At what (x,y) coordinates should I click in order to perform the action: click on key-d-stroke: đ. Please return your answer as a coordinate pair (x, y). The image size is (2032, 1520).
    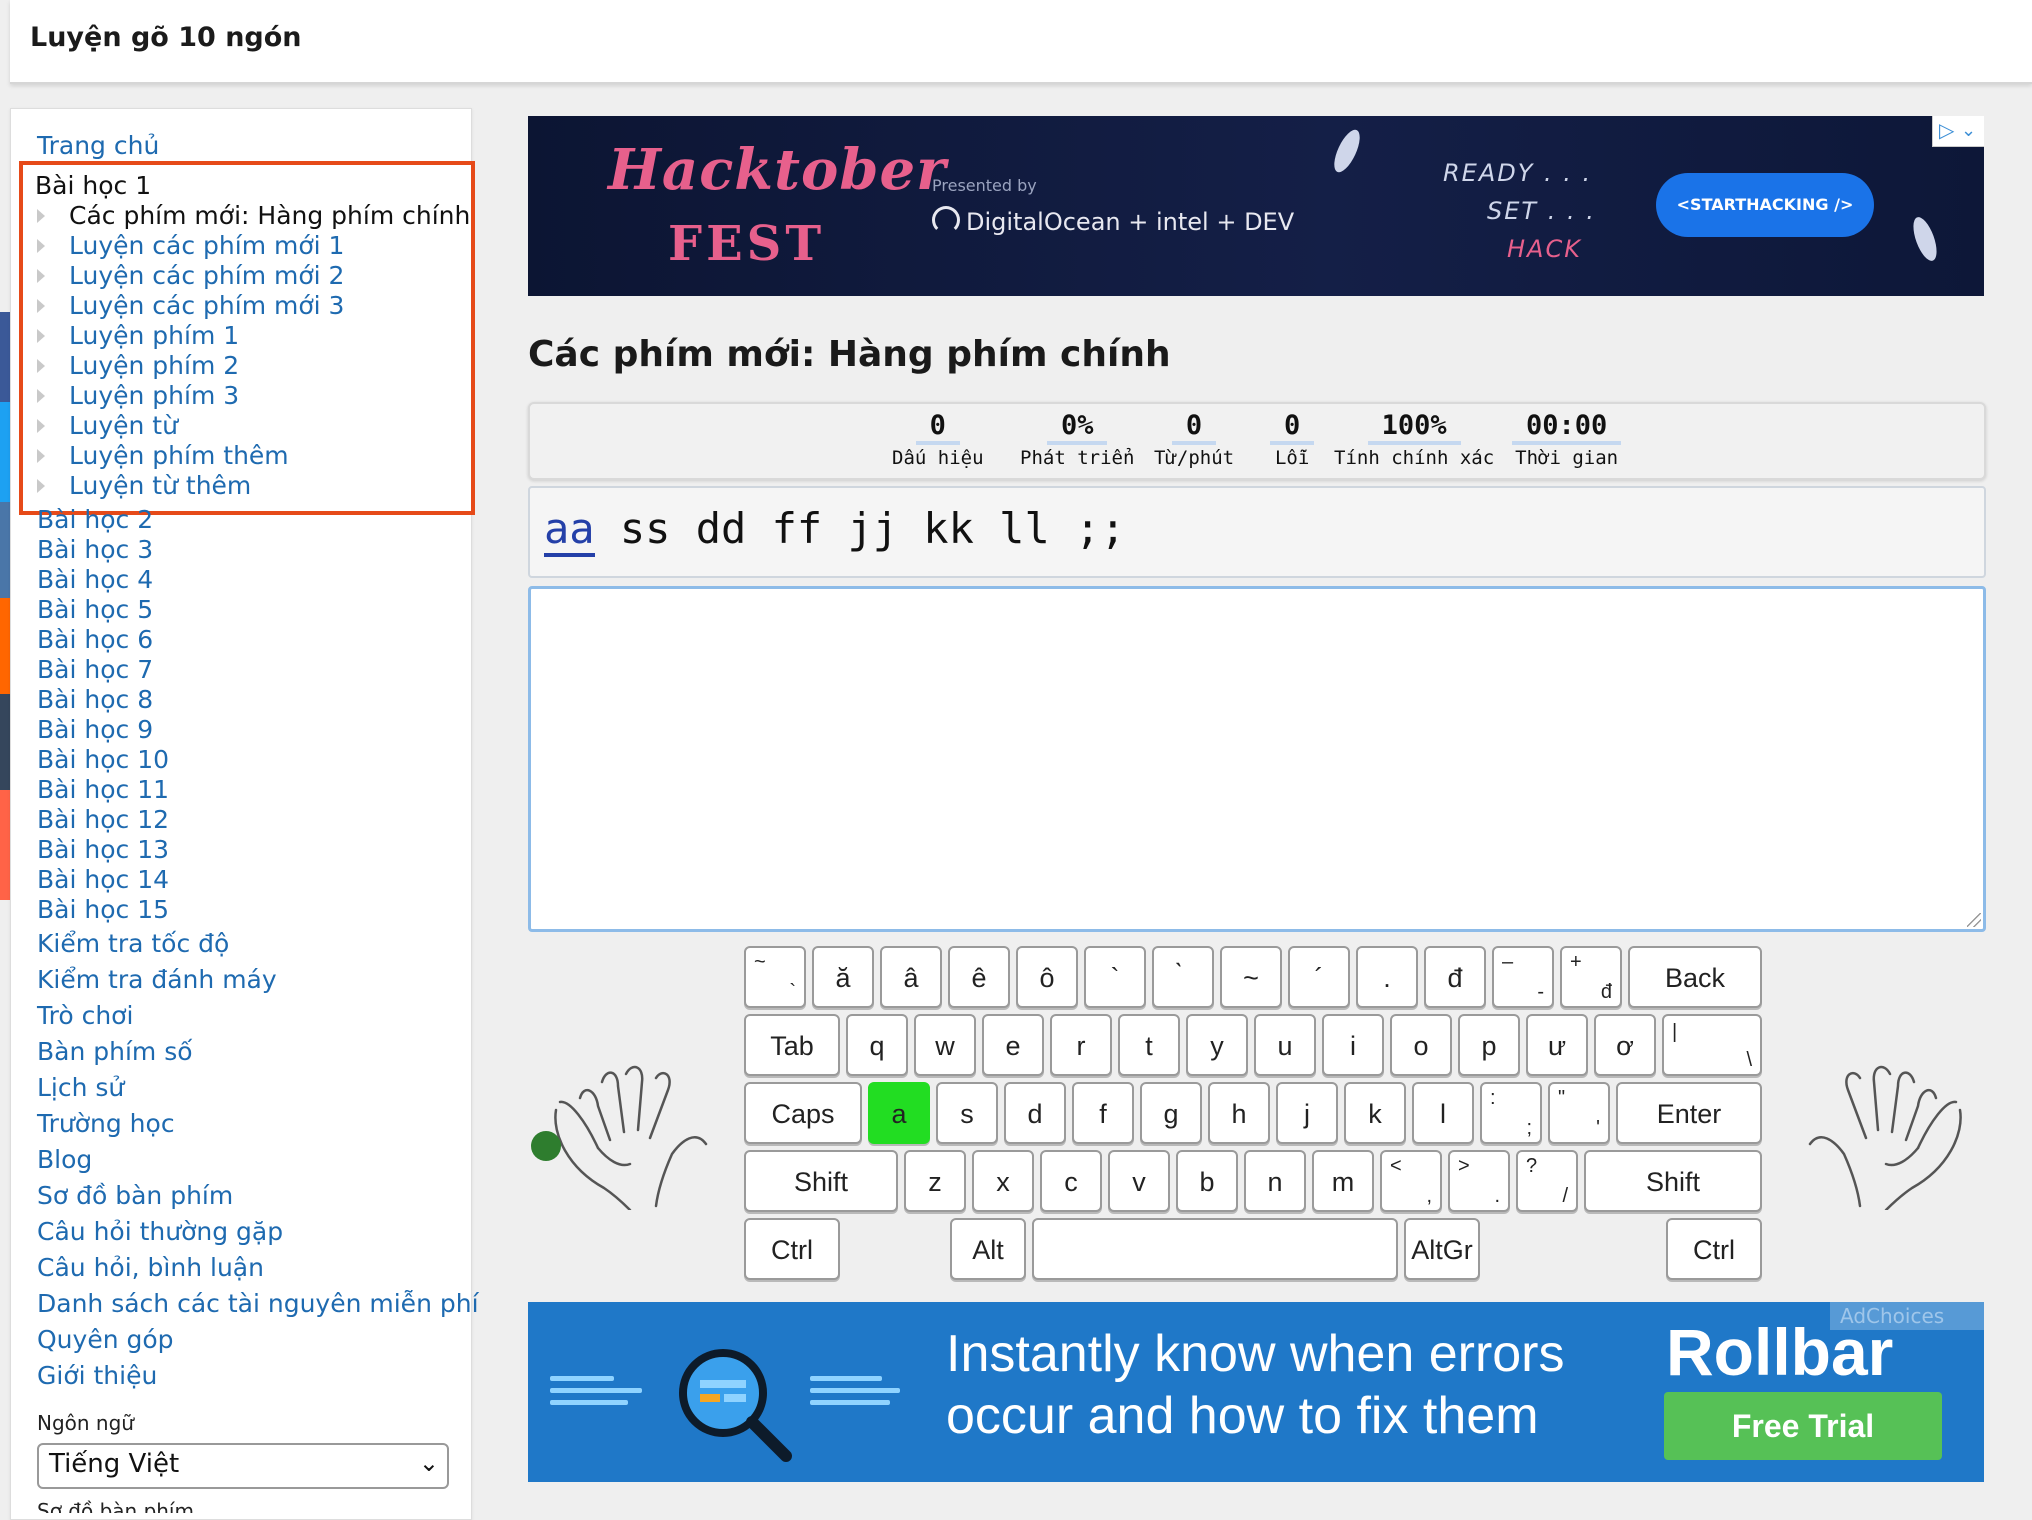
    Looking at the image, I should click on (1455, 977).